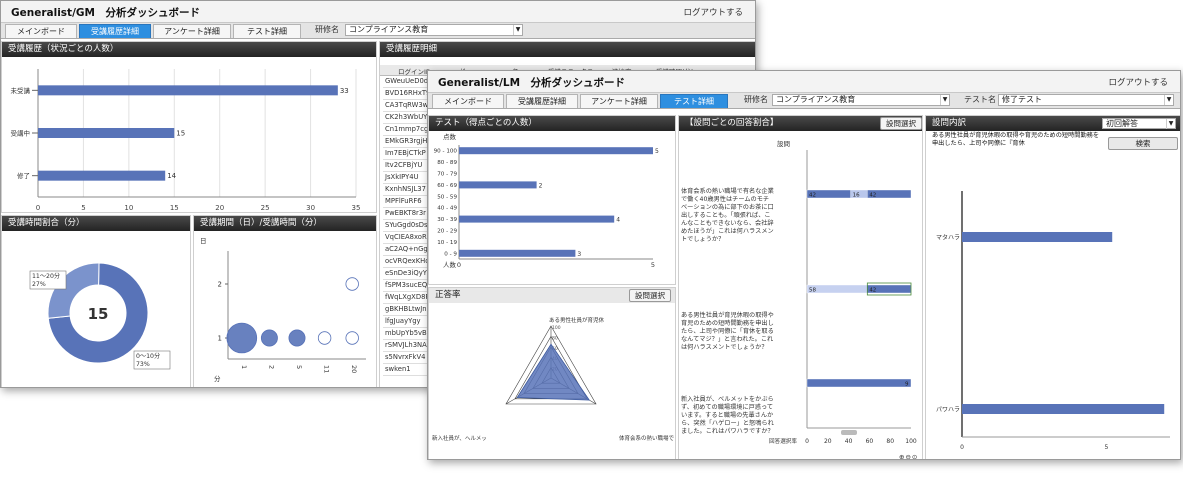 Image resolution: width=1183 pixels, height=480 pixels. What do you see at coordinates (406, 142) in the screenshot?
I see `login-id-cell: EMkGR3rgjH` at bounding box center [406, 142].